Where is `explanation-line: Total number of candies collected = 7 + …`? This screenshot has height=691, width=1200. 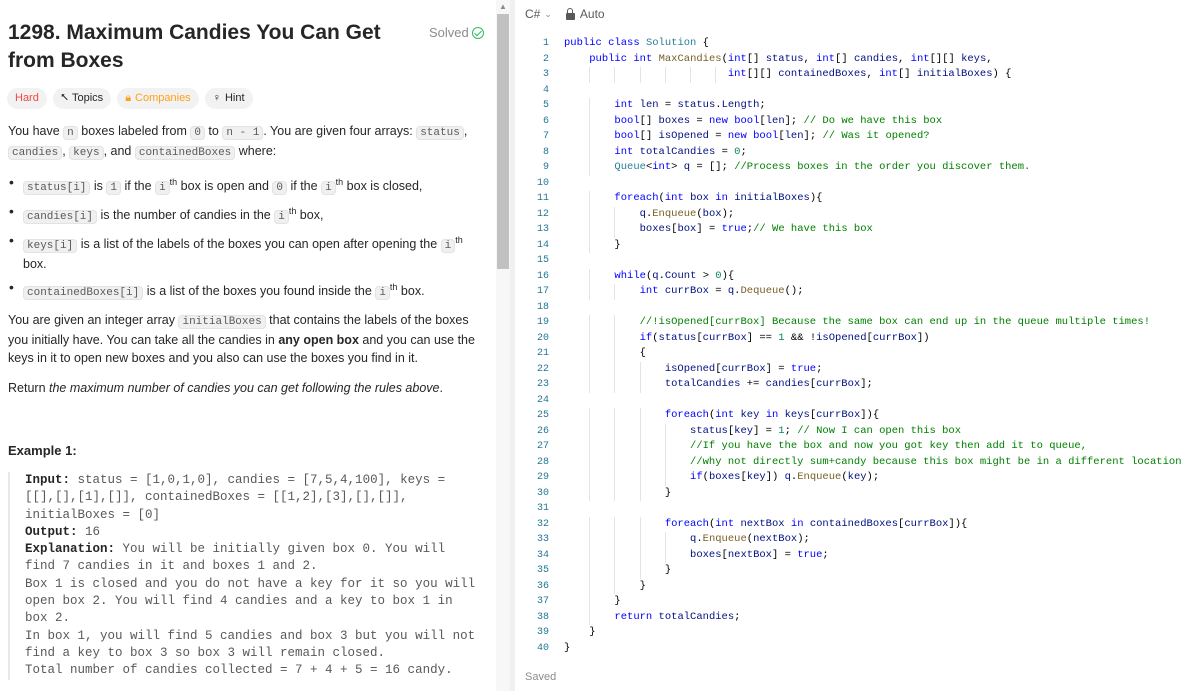
explanation-line: Total number of candies collected = 7 + … is located at coordinates (239, 670).